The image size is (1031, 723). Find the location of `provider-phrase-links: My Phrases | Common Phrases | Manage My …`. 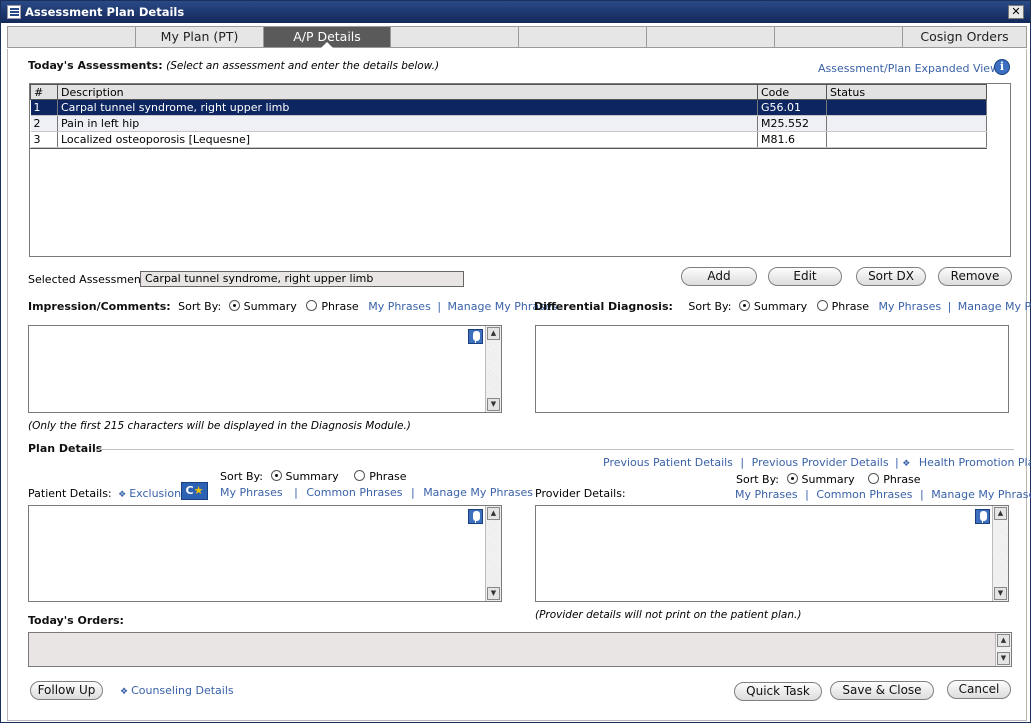

provider-phrase-links: My Phrases | Common Phrases | Manage My … is located at coordinates (883, 494).